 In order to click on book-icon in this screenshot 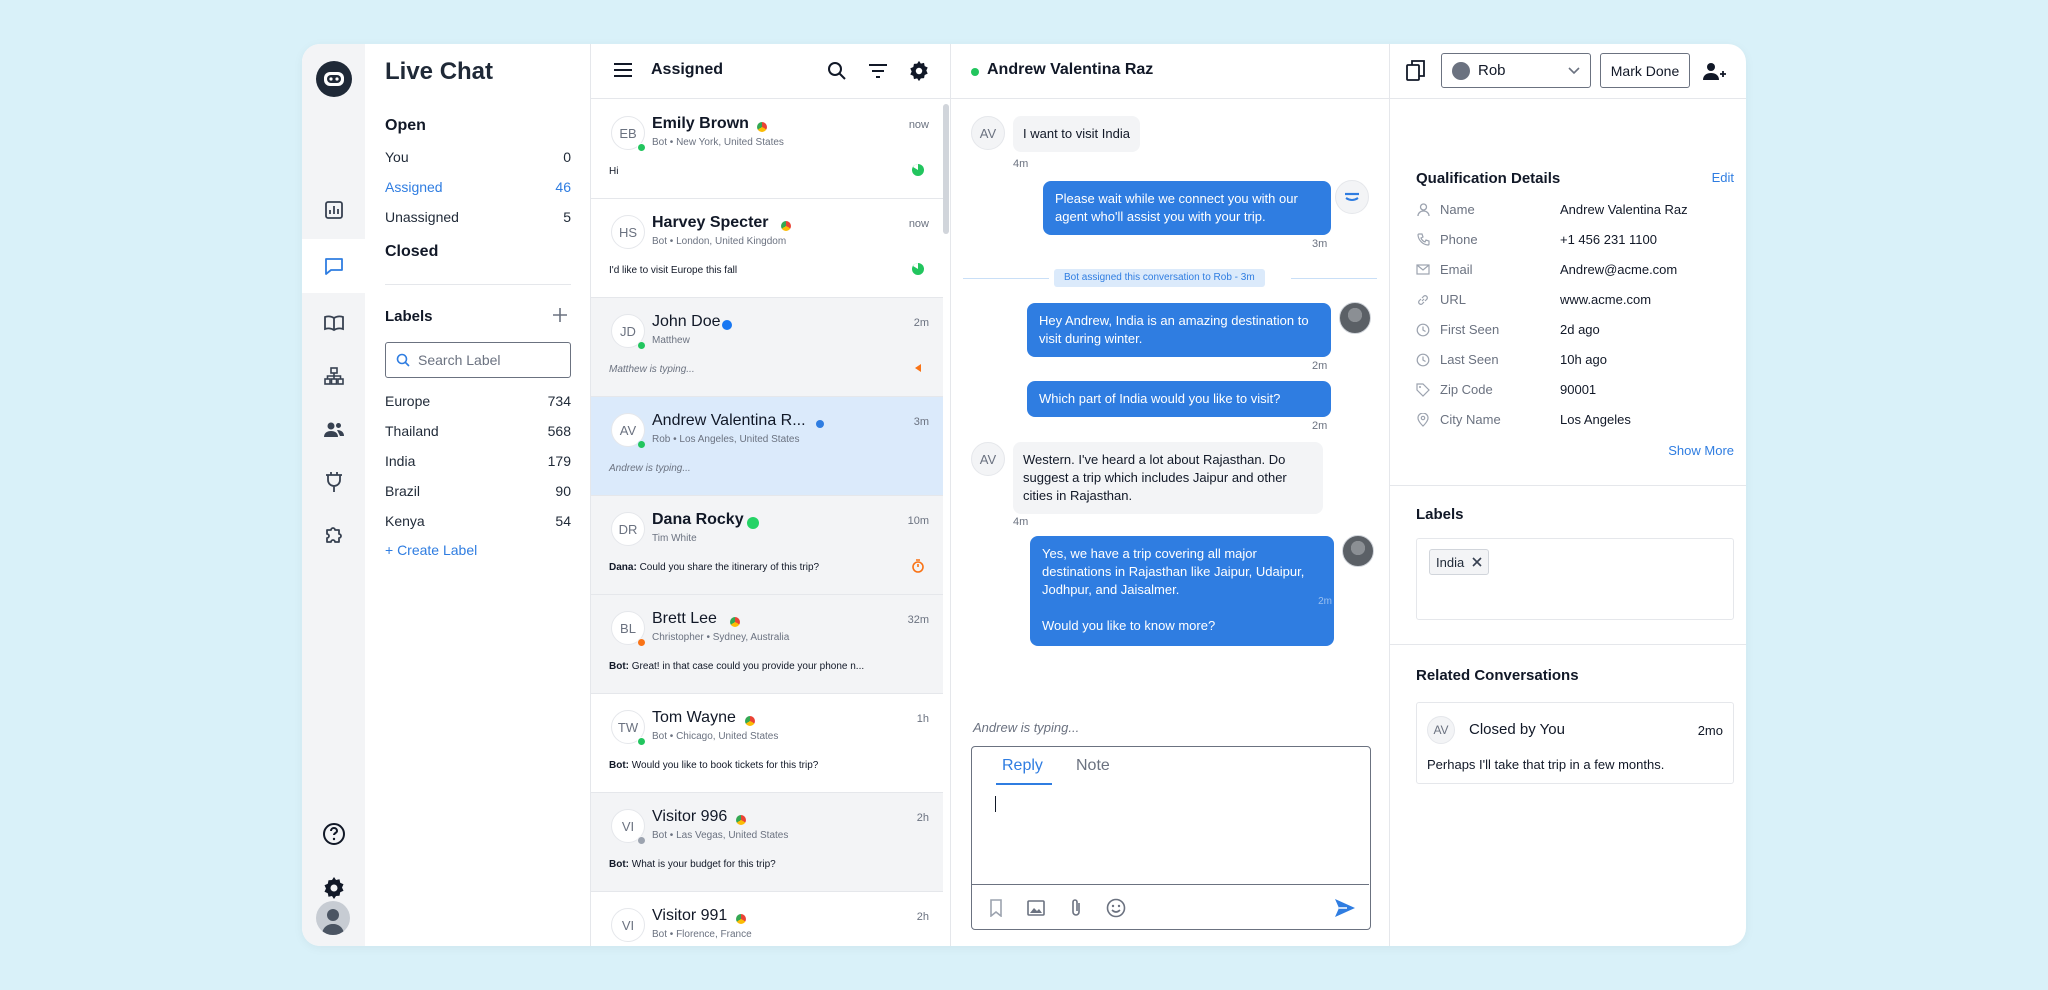, I will do `click(333, 323)`.